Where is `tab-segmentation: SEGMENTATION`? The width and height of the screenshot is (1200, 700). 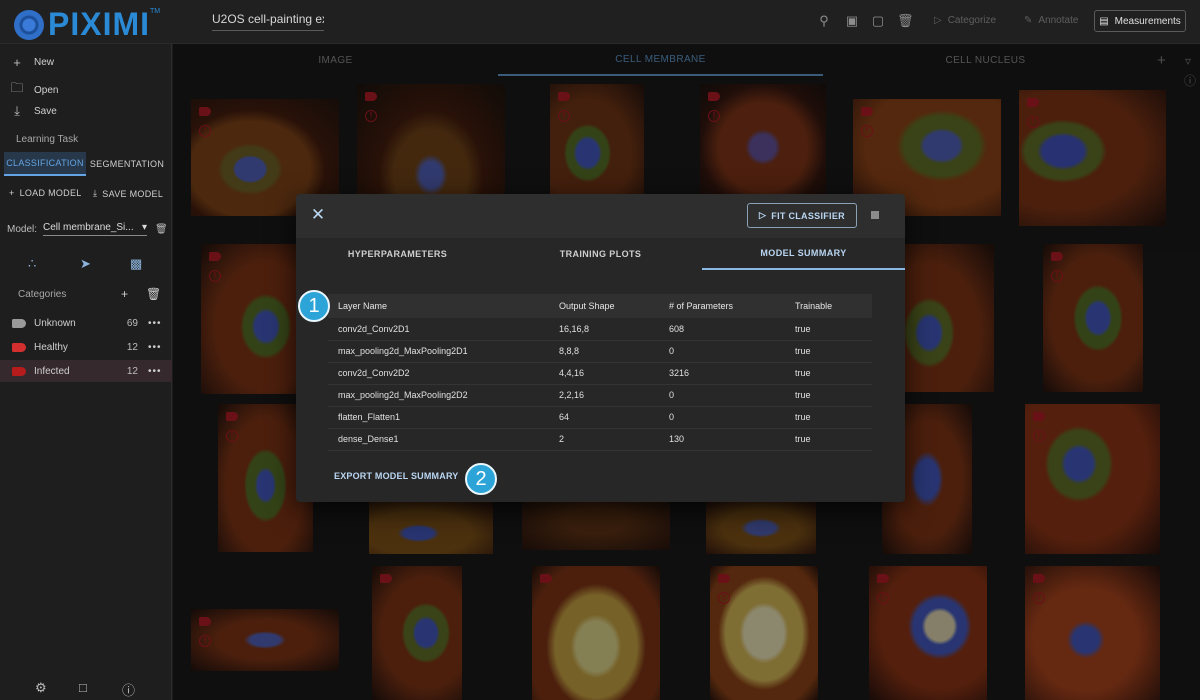 tab-segmentation: SEGMENTATION is located at coordinates (127, 164).